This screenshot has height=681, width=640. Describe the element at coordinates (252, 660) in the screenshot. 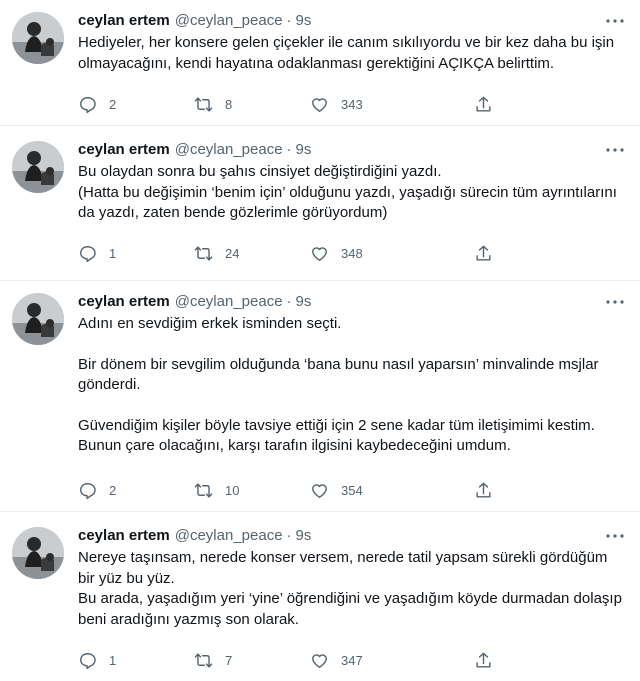

I see `retweet-button: 7` at that location.